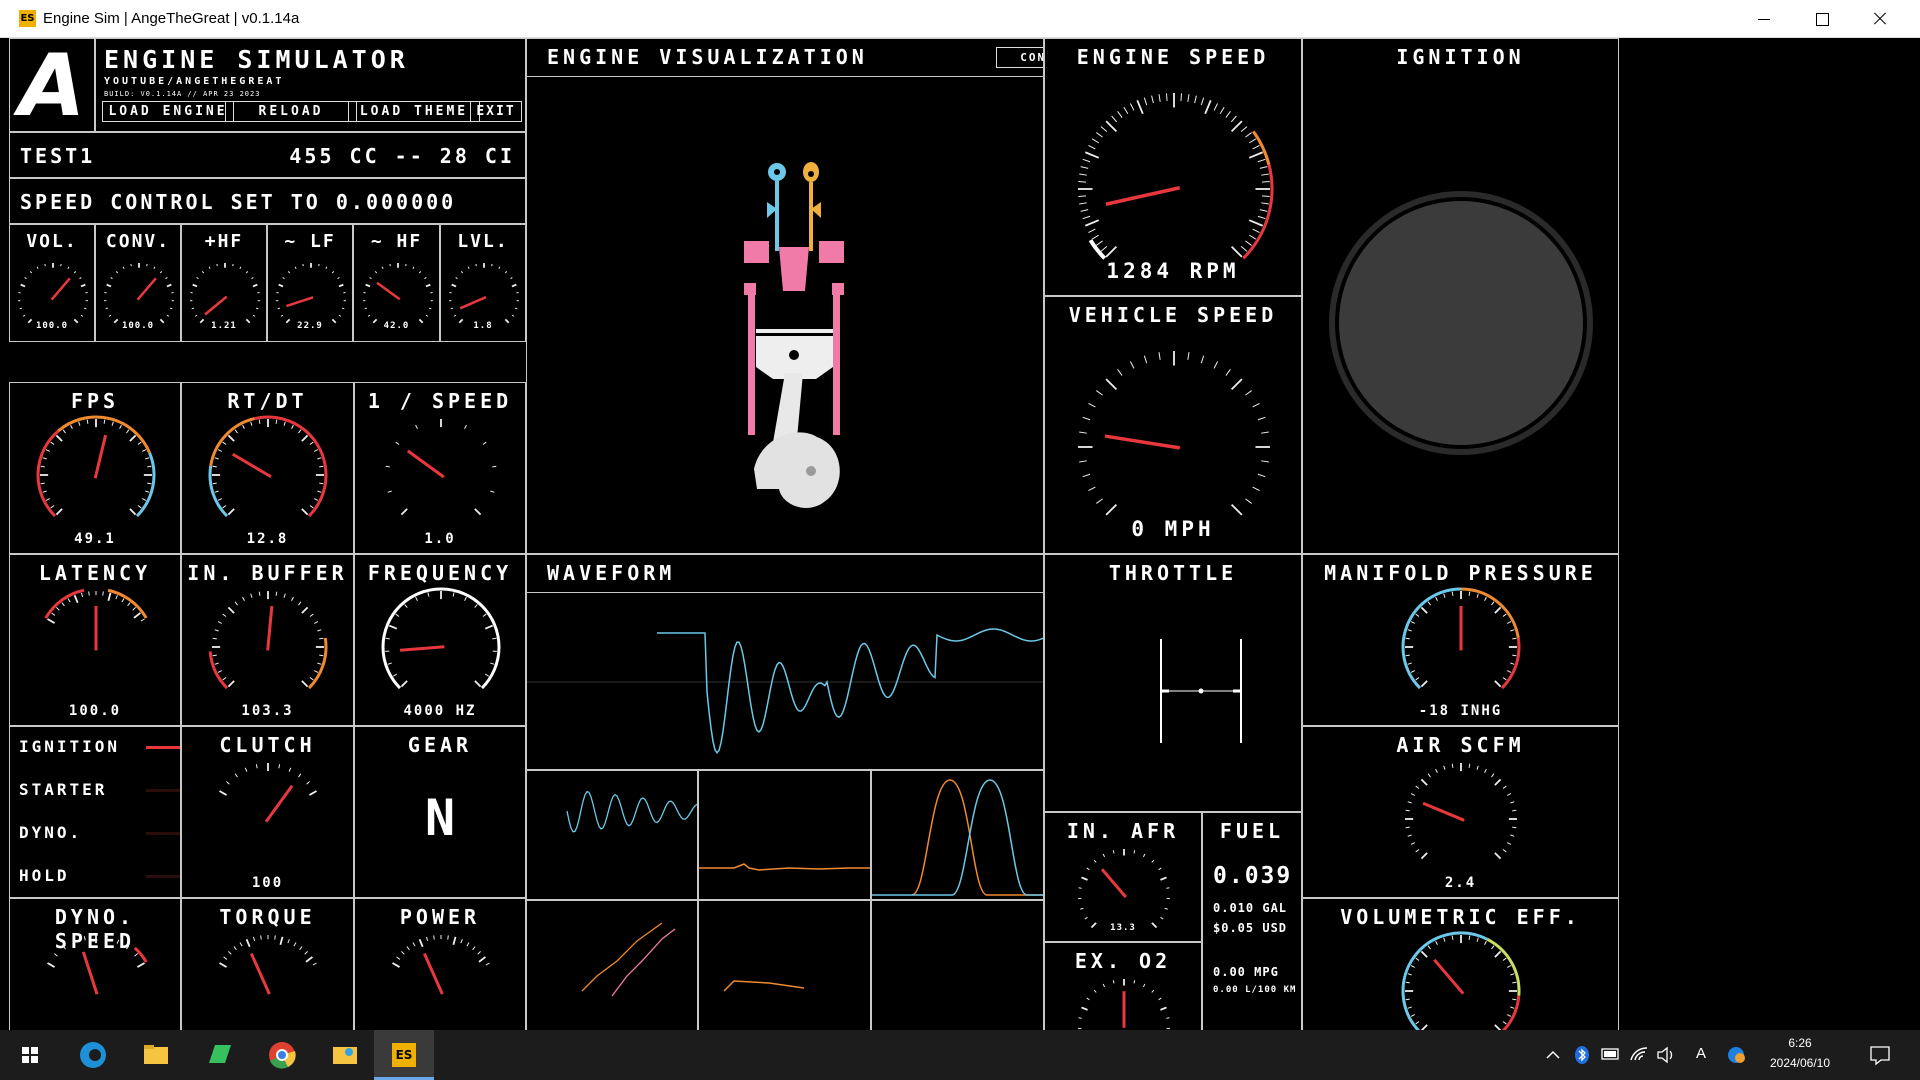 The width and height of the screenshot is (1920, 1080). I want to click on small-gauge-value: 42.0, so click(396, 326).